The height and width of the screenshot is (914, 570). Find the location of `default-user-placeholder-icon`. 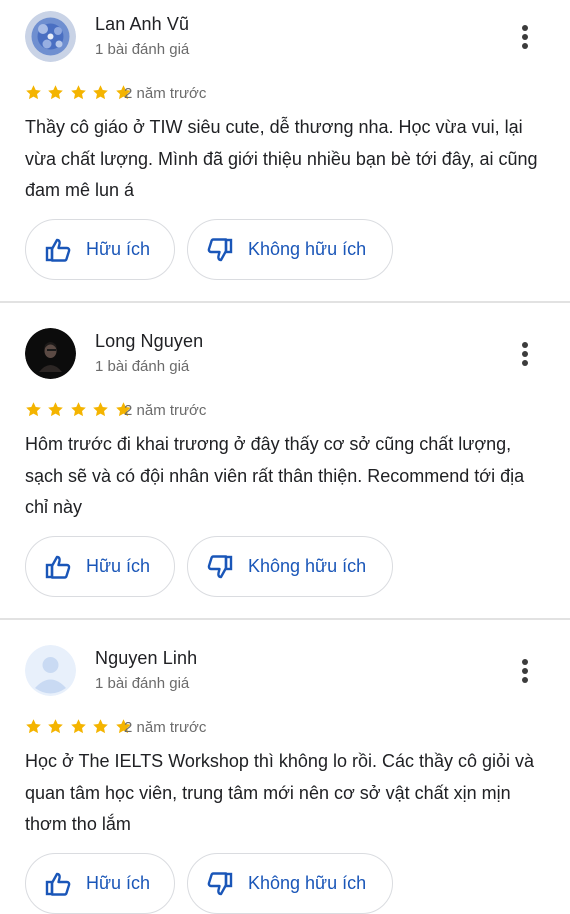

default-user-placeholder-icon is located at coordinates (50, 670).